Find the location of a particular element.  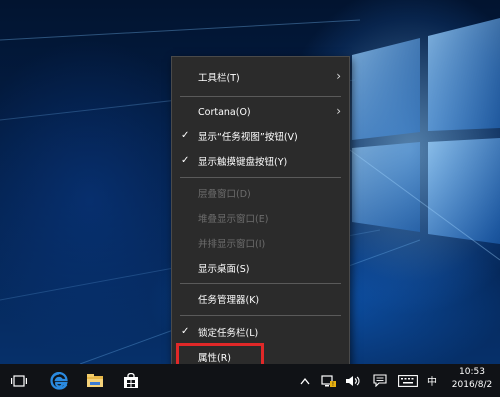

ime-indicator: 中 is located at coordinates (432, 380).